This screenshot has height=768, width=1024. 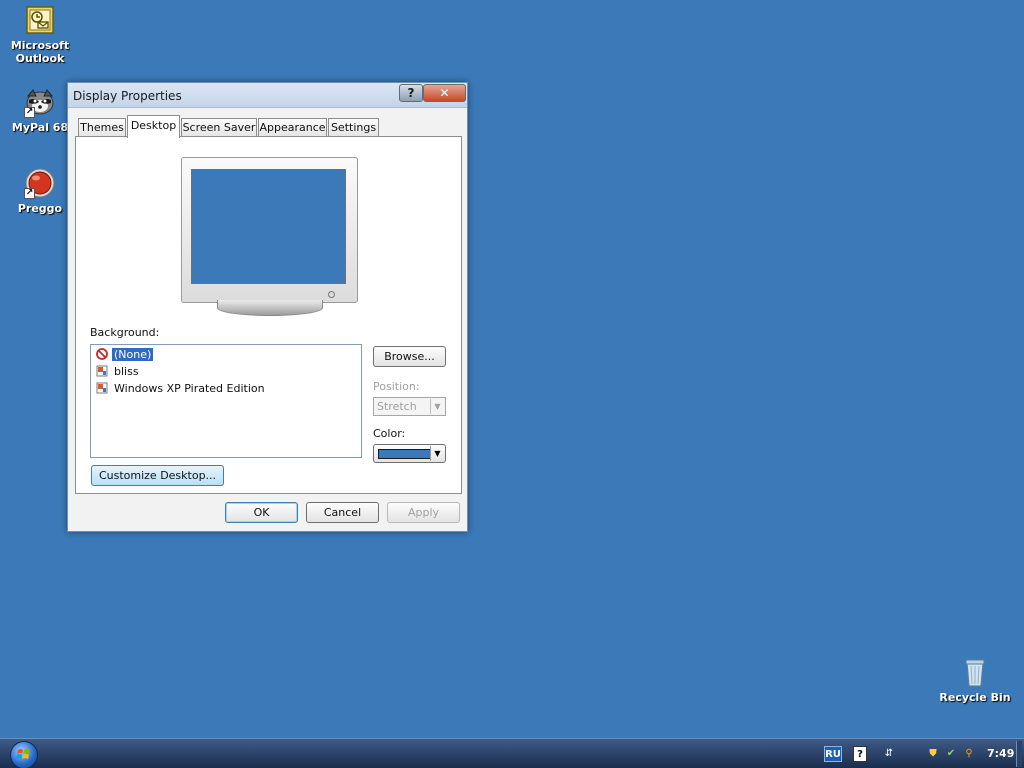 I want to click on monitor-screen-preview, so click(x=268, y=226).